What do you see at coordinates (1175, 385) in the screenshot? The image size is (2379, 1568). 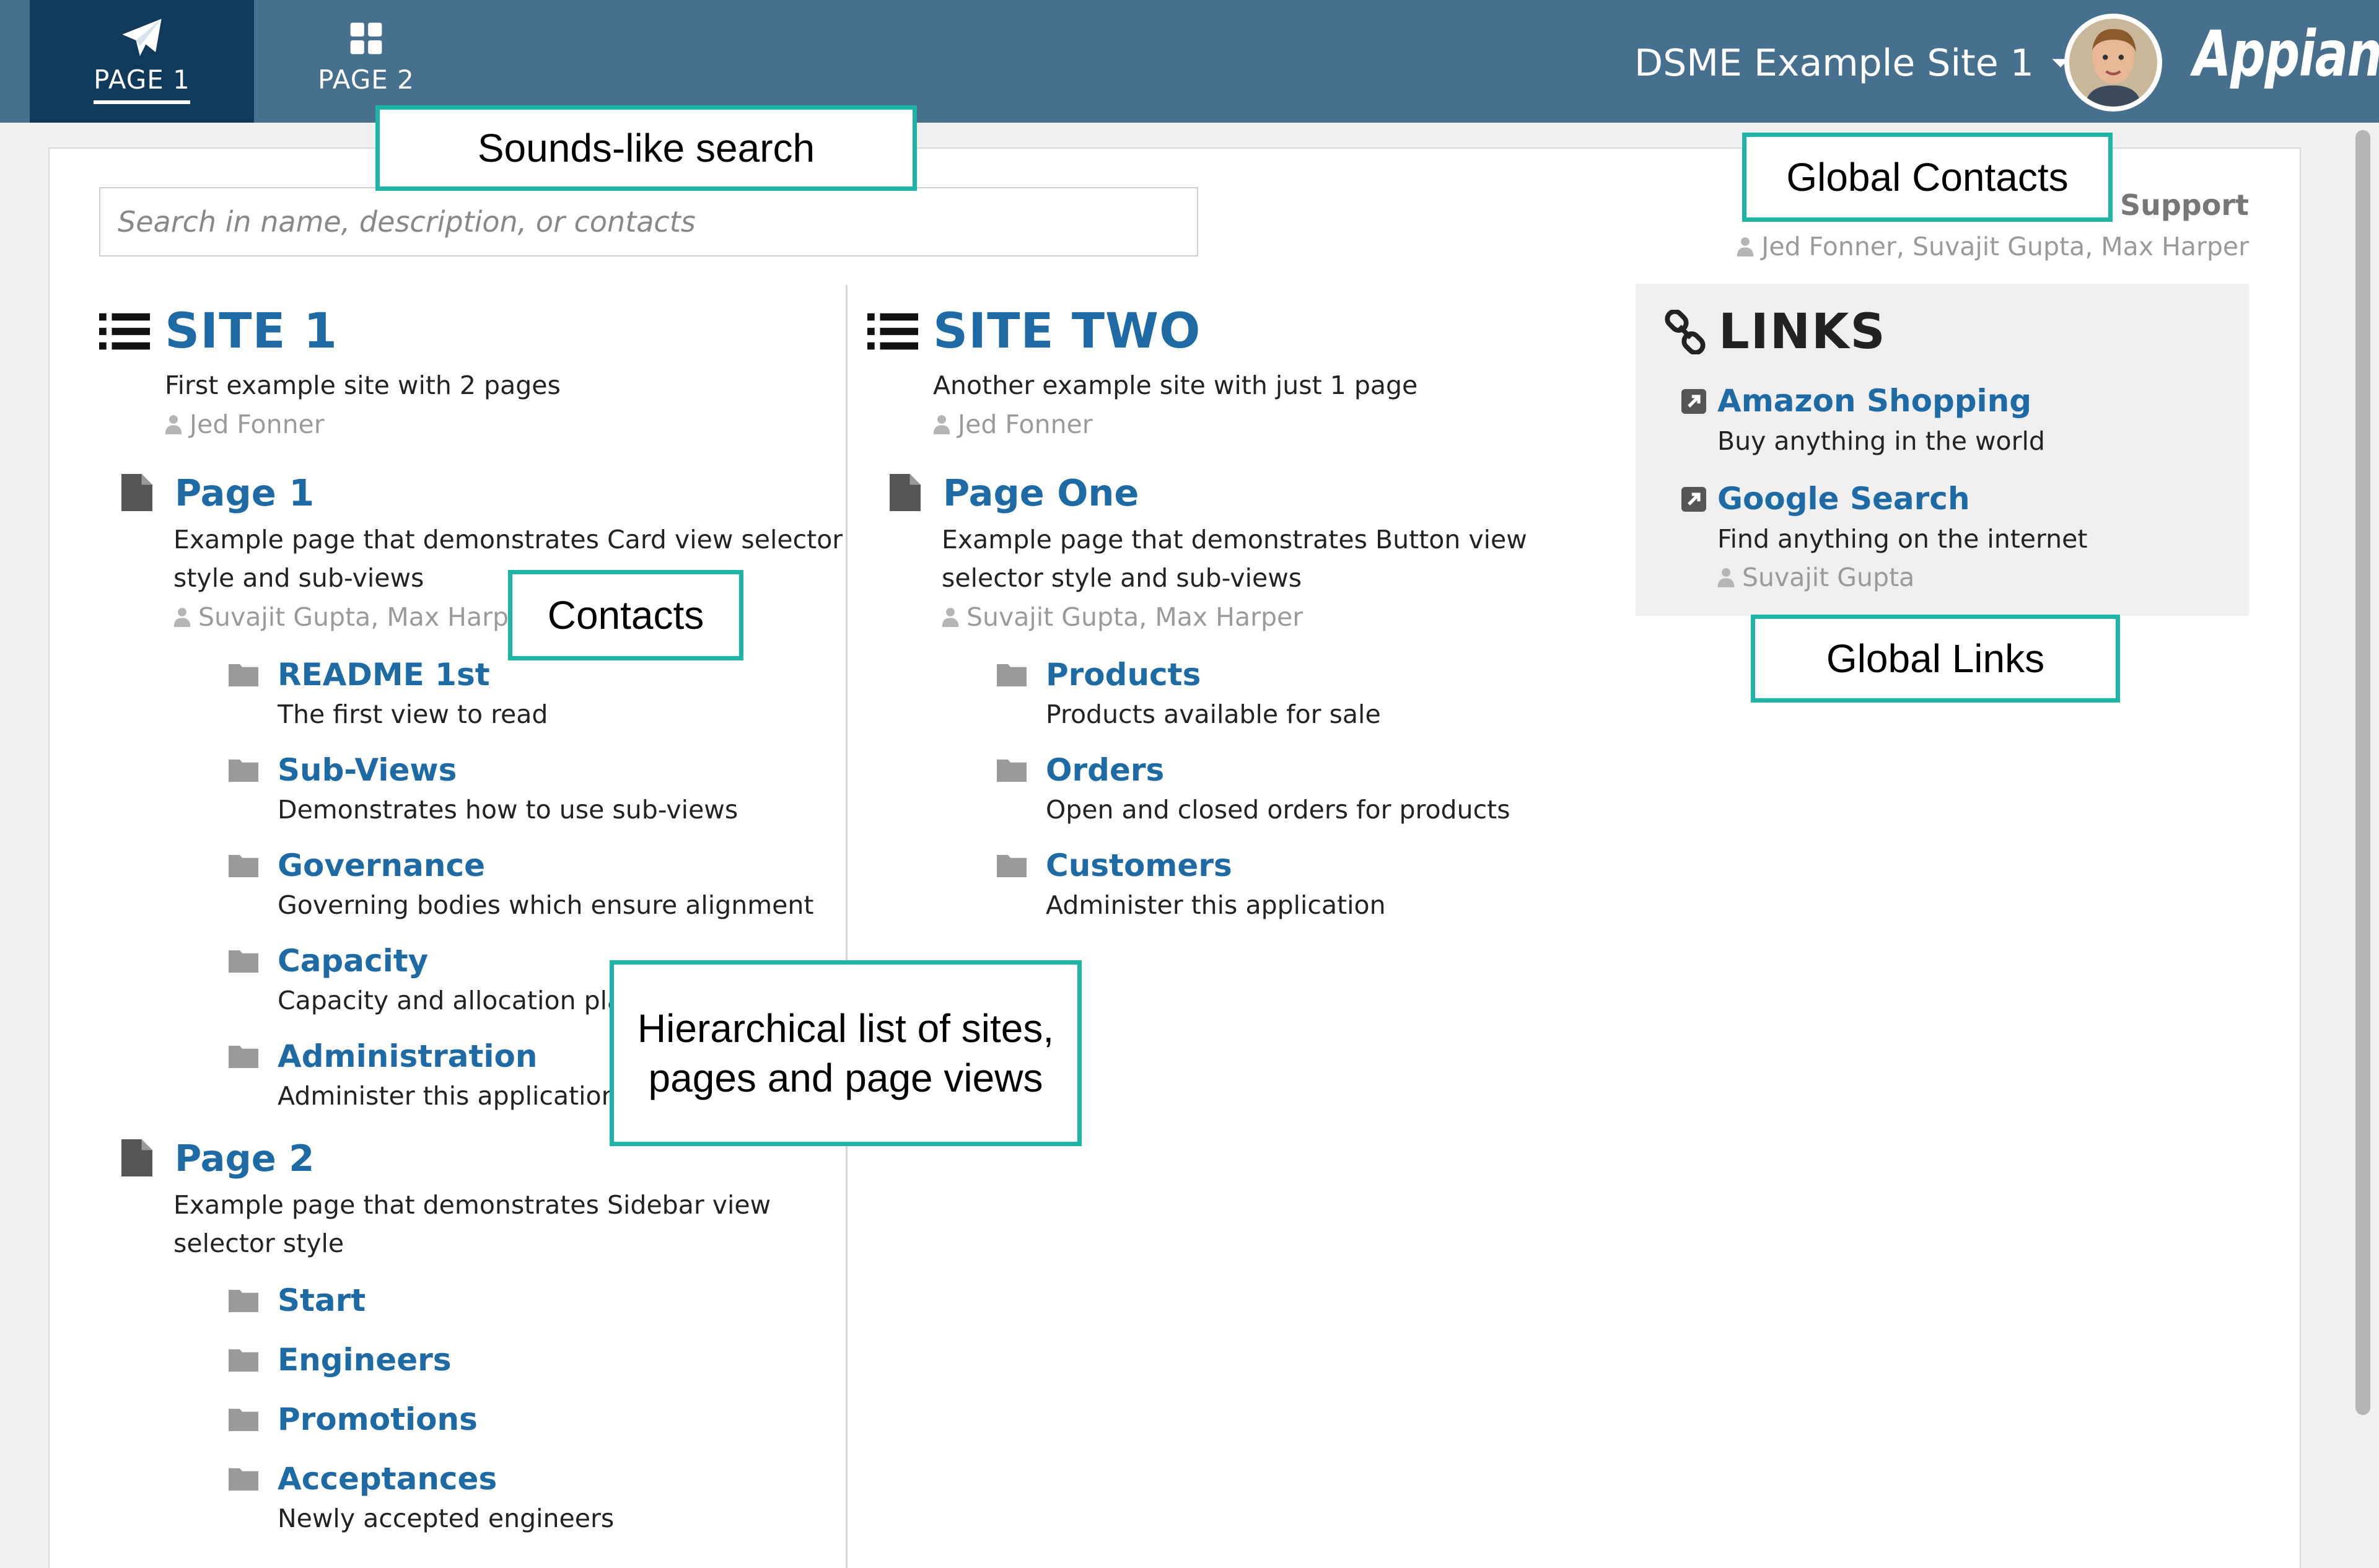 I see `site-description: Another example site with just 1 page` at bounding box center [1175, 385].